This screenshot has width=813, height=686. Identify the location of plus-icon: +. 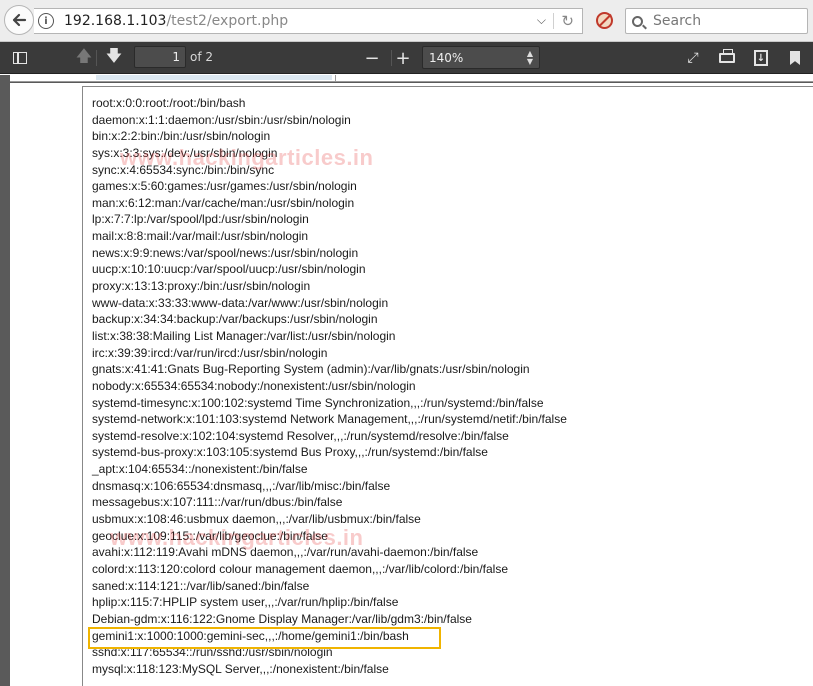
(403, 58).